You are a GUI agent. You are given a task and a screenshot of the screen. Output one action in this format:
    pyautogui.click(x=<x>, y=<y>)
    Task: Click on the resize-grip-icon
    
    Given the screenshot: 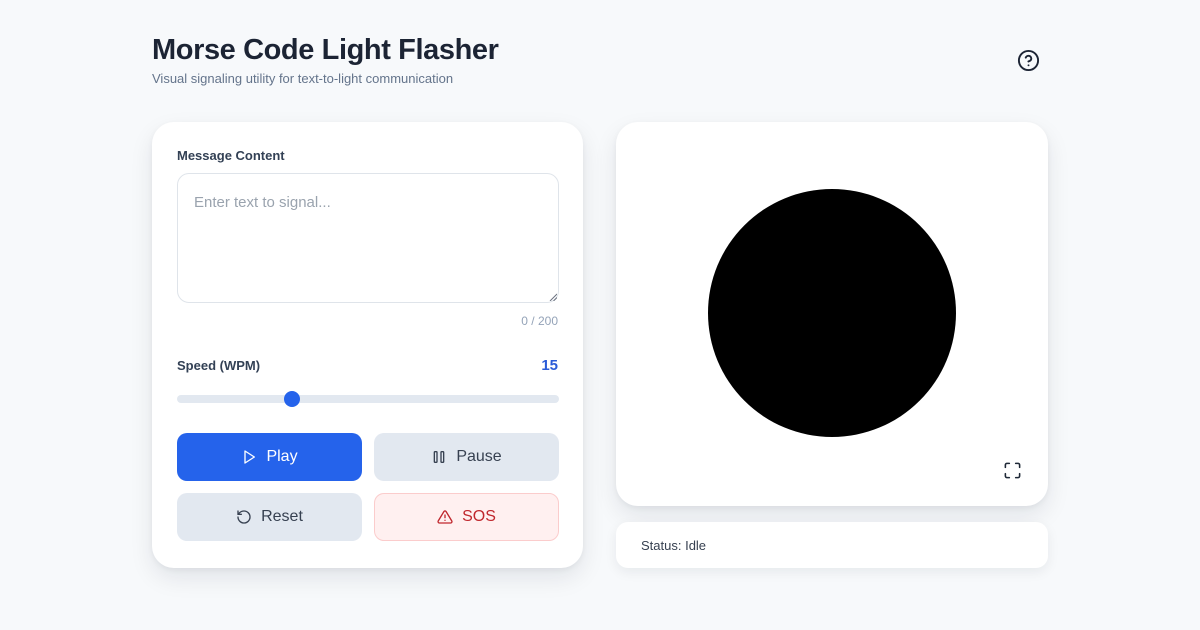 What is the action you would take?
    pyautogui.click(x=553, y=297)
    